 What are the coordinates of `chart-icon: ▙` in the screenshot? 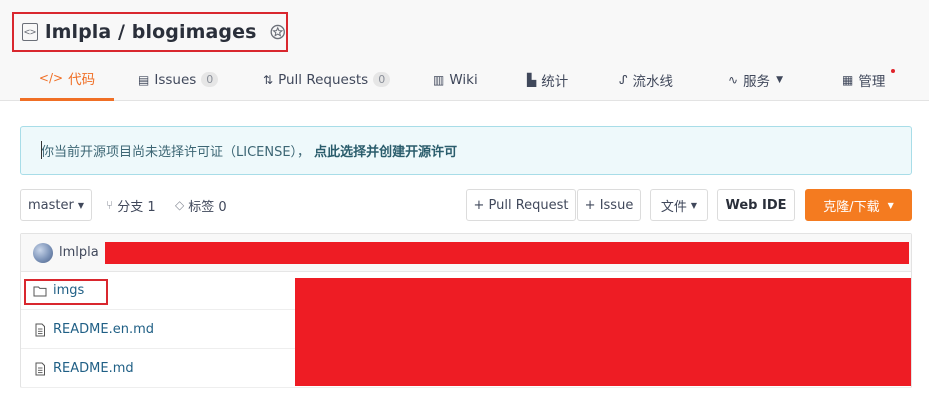 It's located at (532, 79).